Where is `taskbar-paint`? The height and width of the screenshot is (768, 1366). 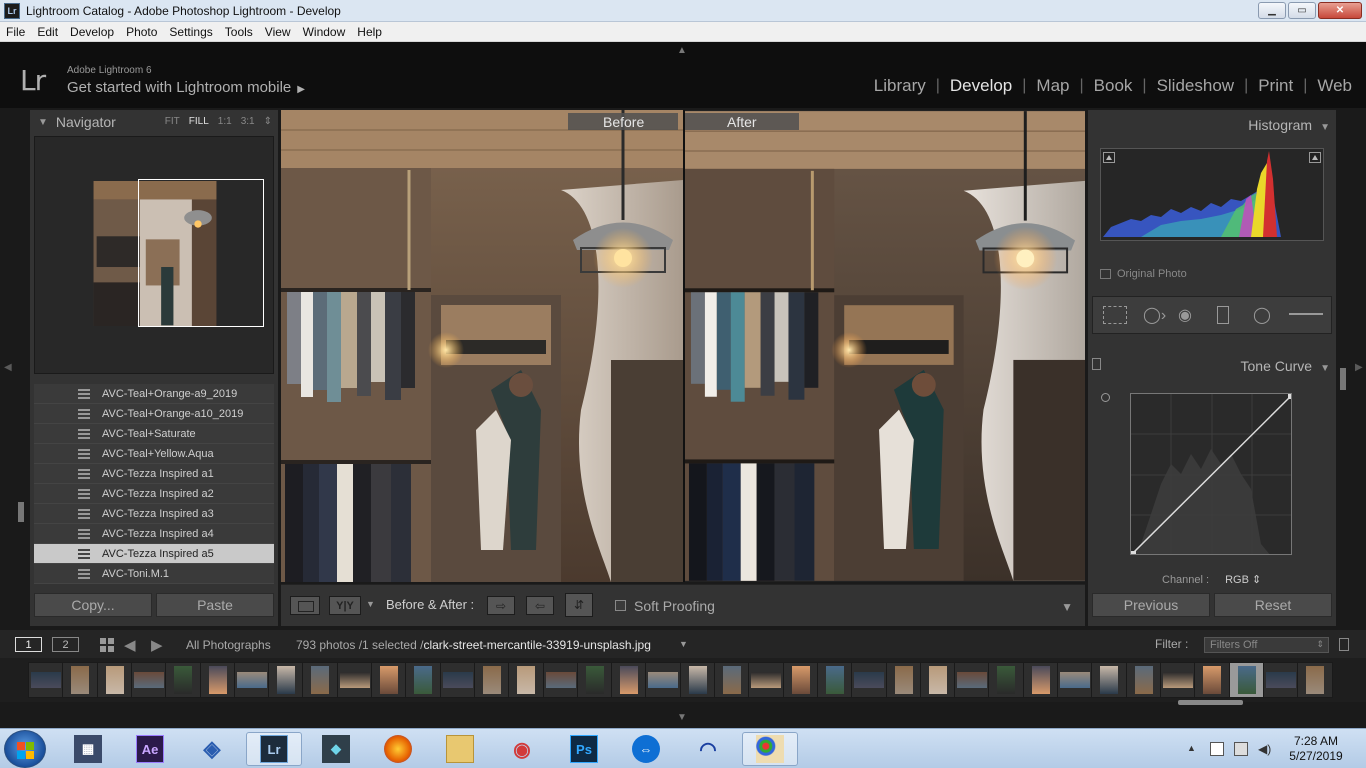
taskbar-paint is located at coordinates (770, 749).